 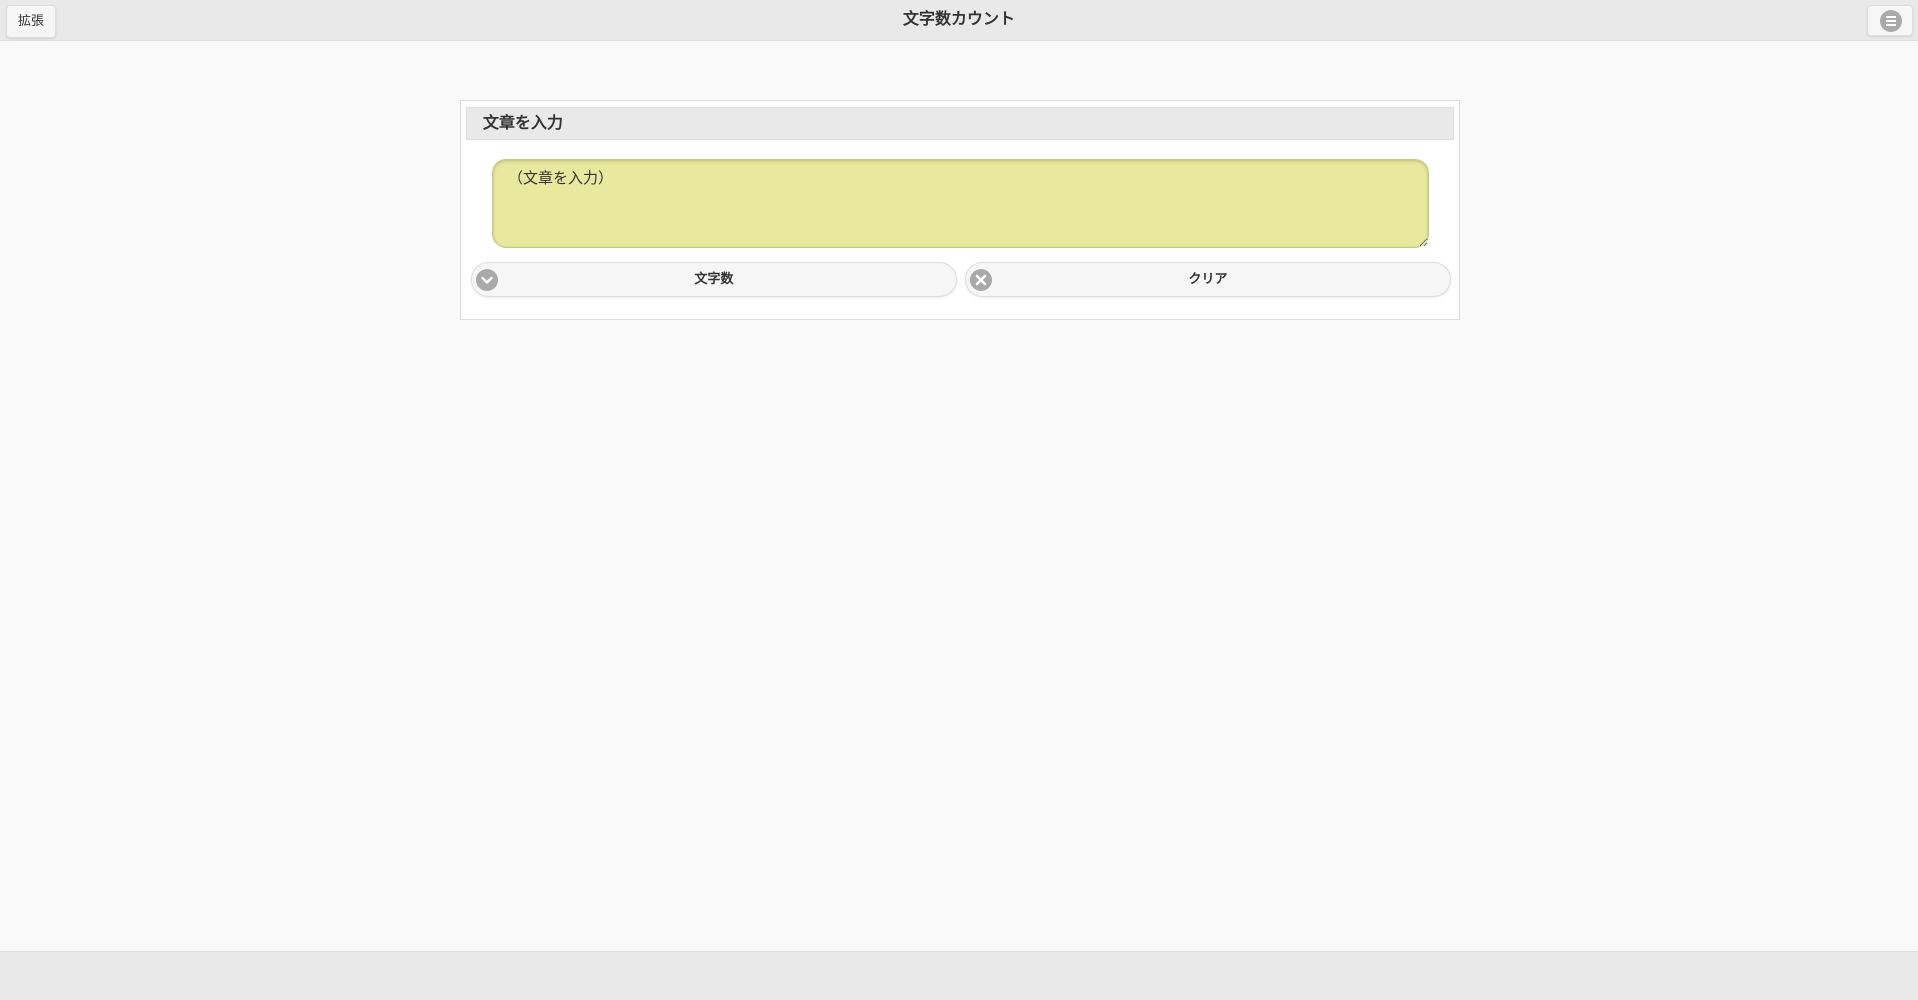 I want to click on count-button: 文字数, so click(x=714, y=279).